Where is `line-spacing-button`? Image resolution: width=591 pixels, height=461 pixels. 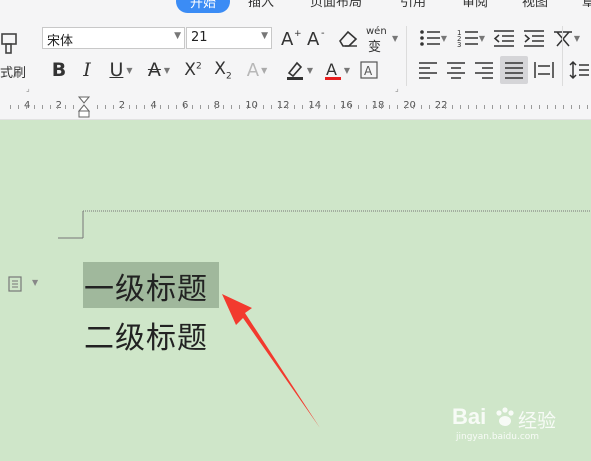
line-spacing-button is located at coordinates (579, 70).